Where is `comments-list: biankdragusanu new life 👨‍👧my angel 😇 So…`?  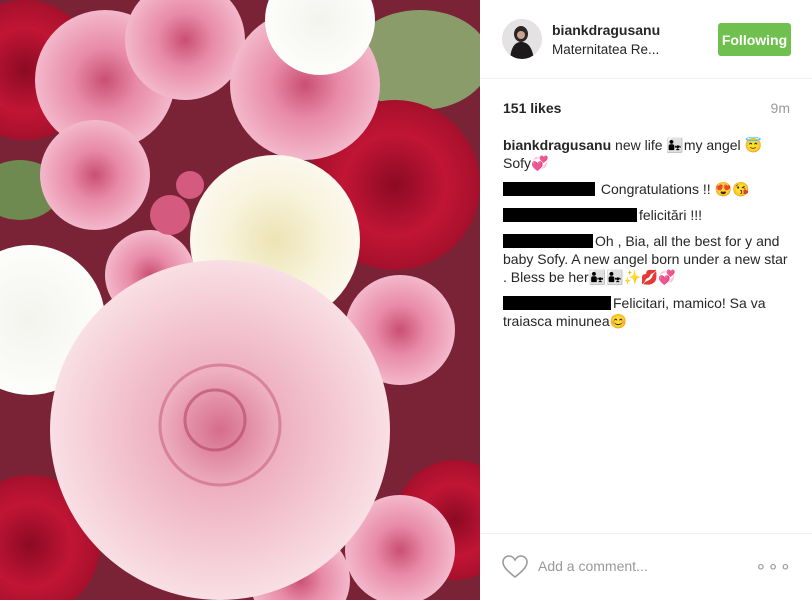
comments-list: biankdragusanu new life 👨‍👧my angel 😇 So… is located at coordinates (649, 237).